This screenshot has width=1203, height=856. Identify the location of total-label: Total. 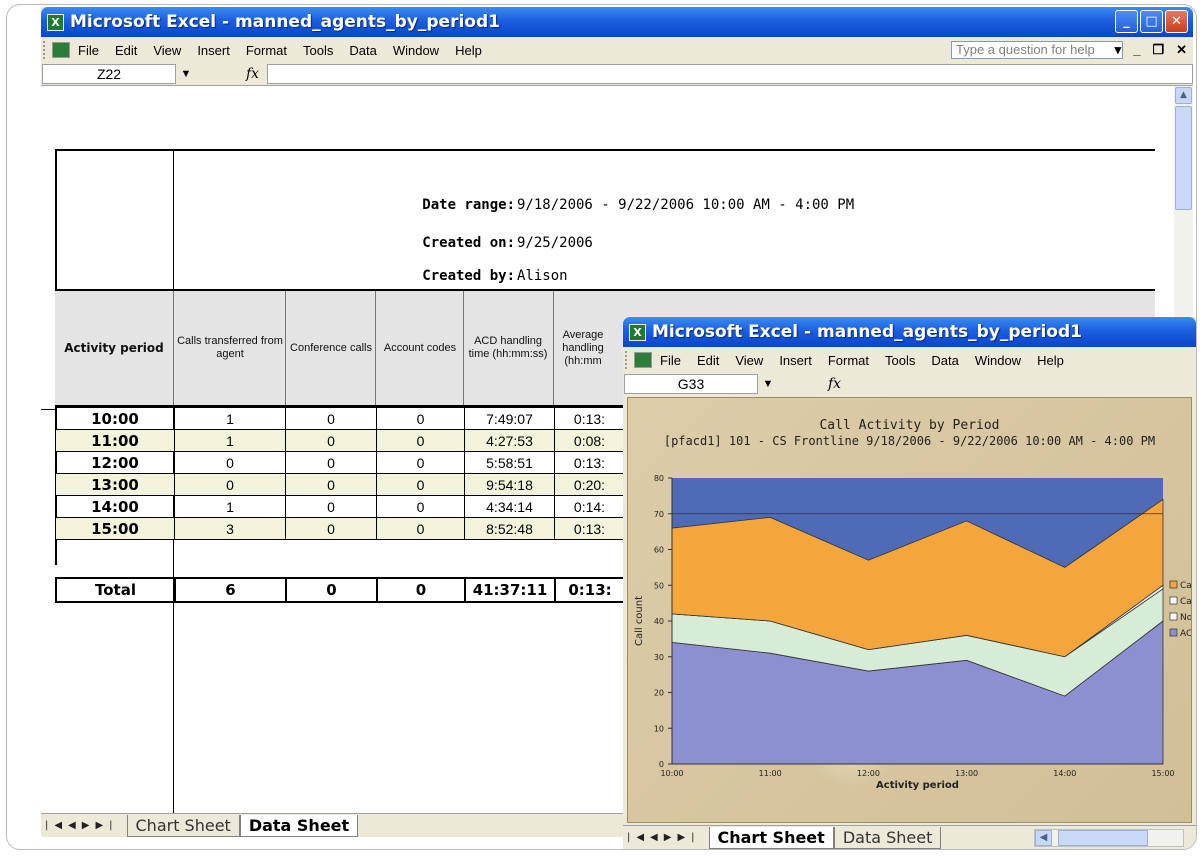
(115, 590).